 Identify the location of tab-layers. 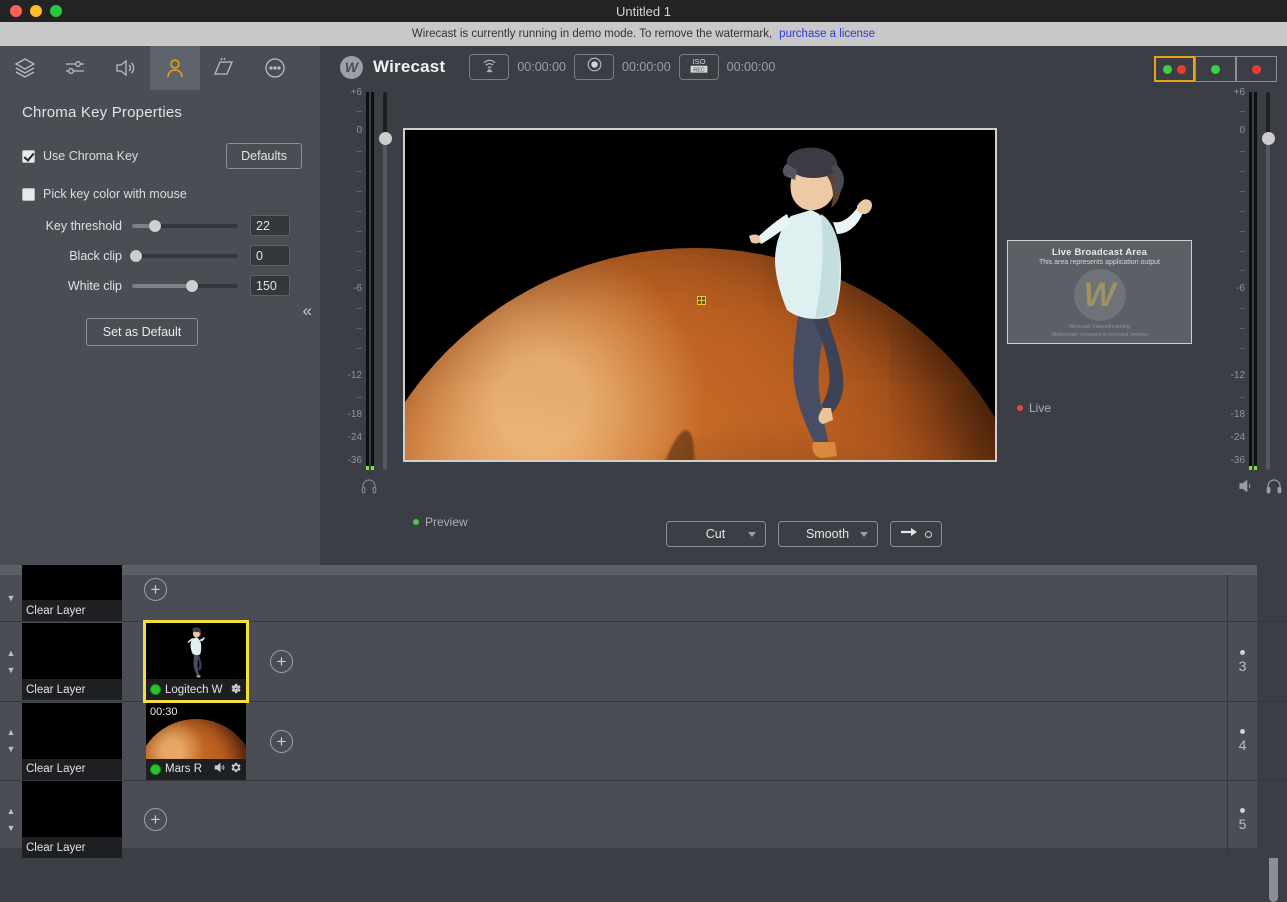
(25, 68).